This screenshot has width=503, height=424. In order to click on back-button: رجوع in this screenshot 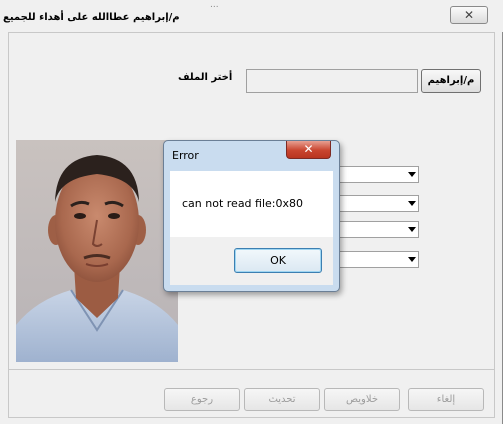, I will do `click(202, 399)`.